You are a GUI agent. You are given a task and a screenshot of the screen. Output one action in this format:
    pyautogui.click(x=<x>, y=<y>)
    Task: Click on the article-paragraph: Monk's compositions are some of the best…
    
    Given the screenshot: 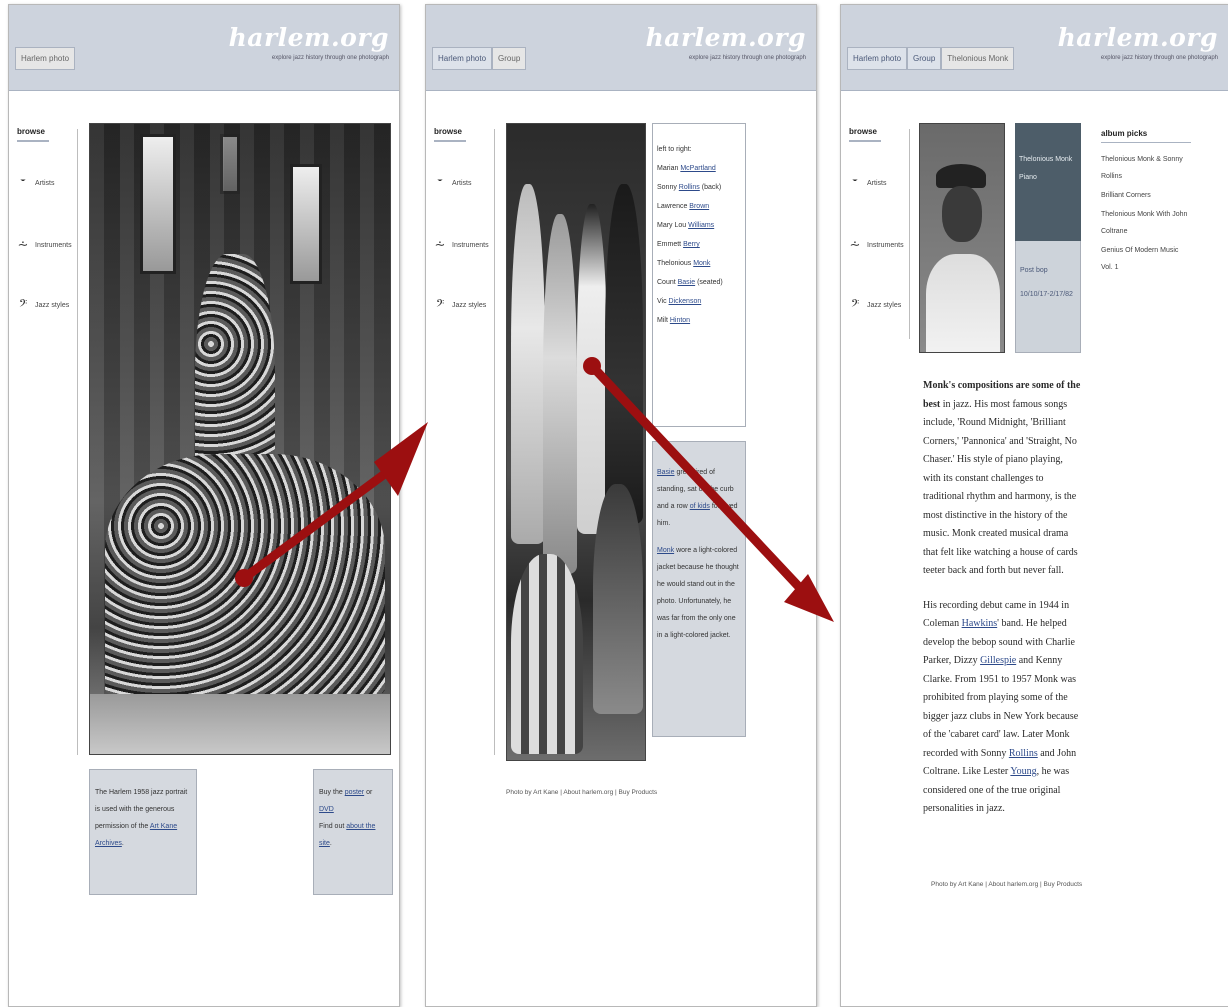 What is the action you would take?
    pyautogui.click(x=1002, y=478)
    